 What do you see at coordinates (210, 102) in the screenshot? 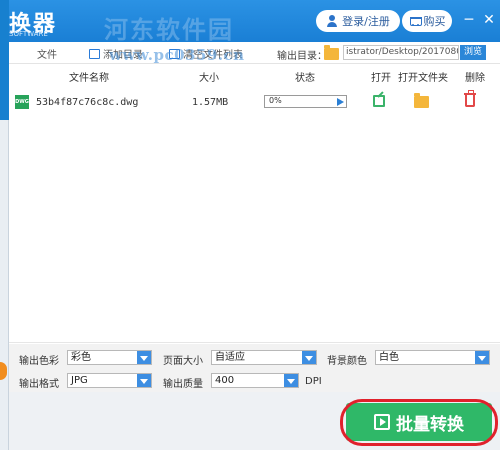
I see `file-size: 1.57MB` at bounding box center [210, 102].